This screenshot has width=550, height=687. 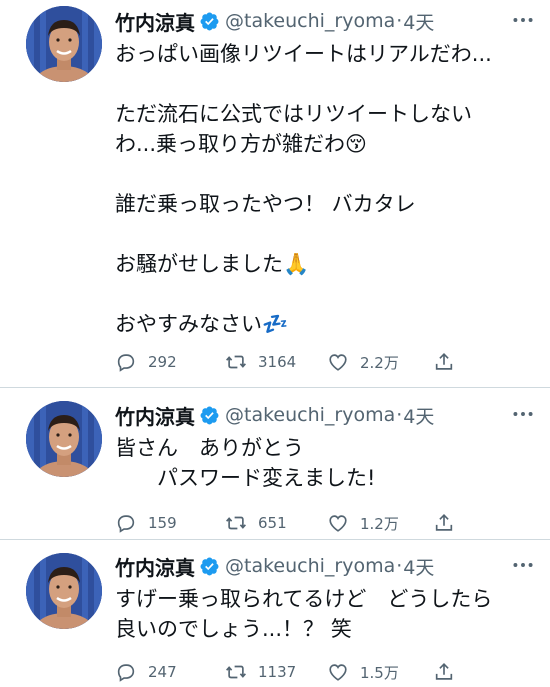 I want to click on reply-button: 159, so click(x=146, y=523).